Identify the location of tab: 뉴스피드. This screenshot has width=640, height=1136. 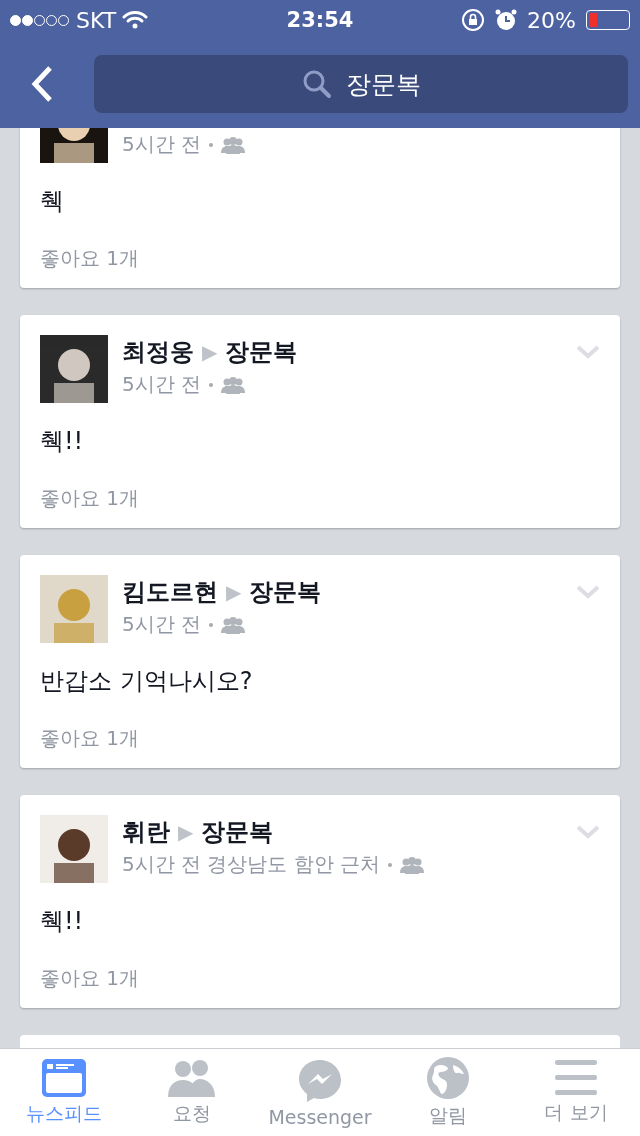
(64, 1092).